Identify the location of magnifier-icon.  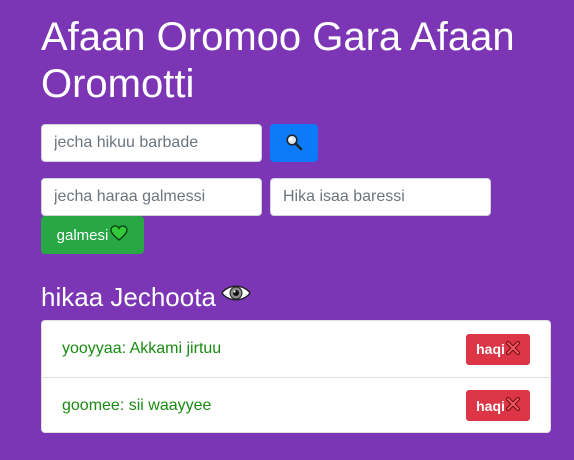
(294, 143).